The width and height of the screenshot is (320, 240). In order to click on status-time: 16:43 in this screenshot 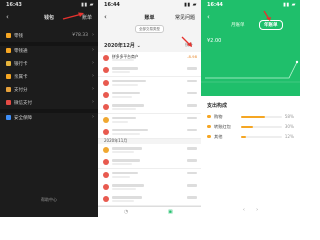, I will do `click(14, 5)`.